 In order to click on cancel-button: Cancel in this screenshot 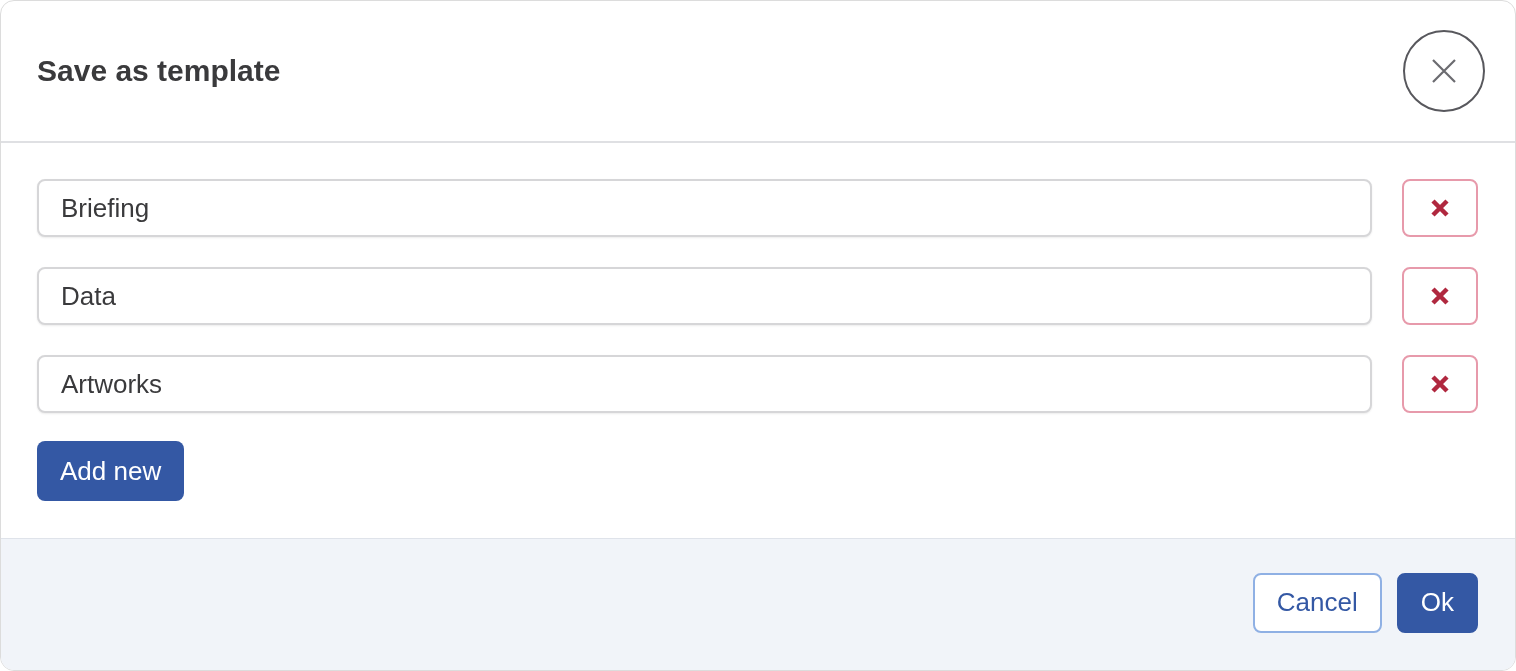, I will do `click(1317, 602)`.